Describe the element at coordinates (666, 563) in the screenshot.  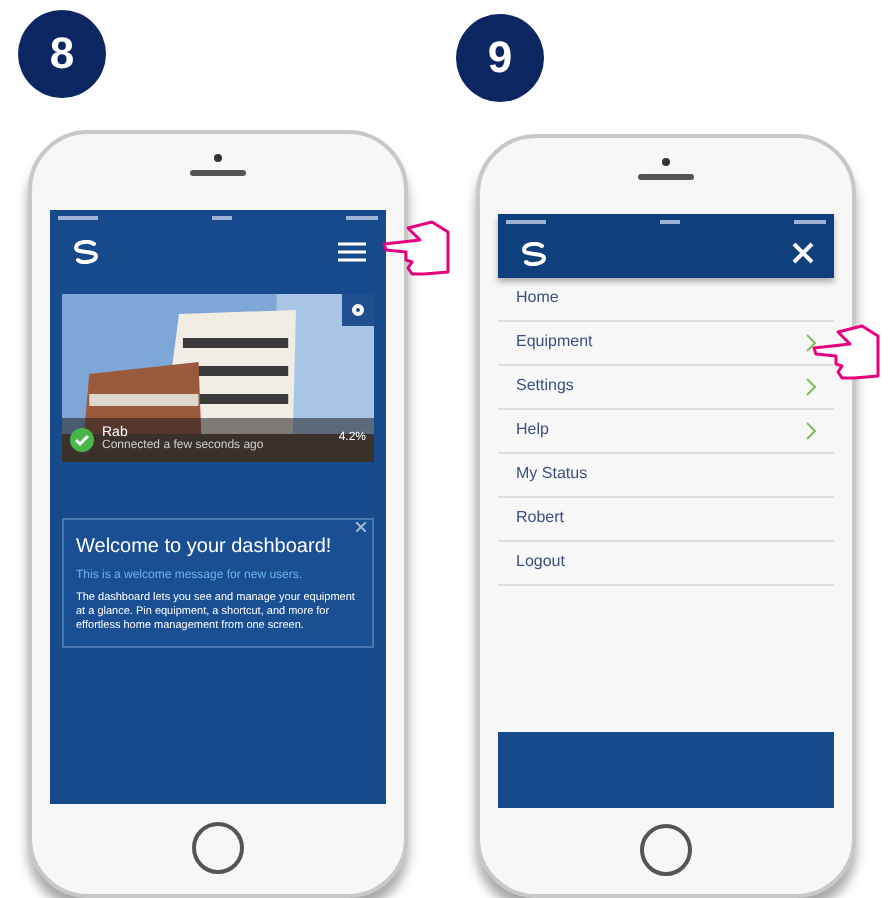
I see `menu-item: Logout` at that location.